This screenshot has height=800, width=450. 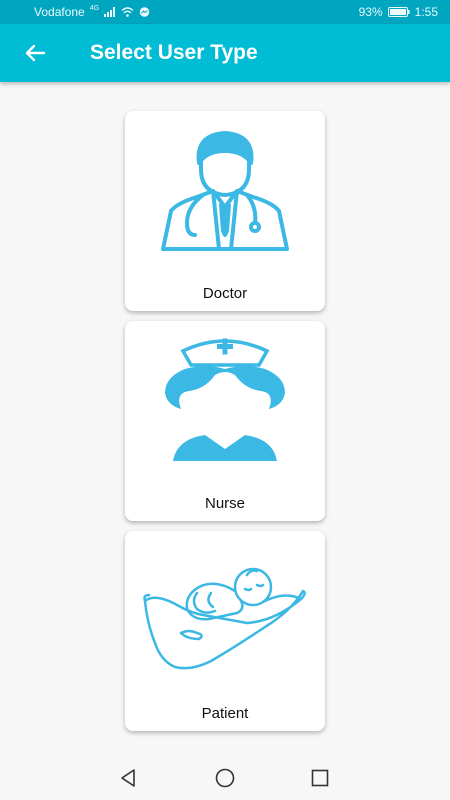 I want to click on battery-percent: 93%, so click(x=370, y=12).